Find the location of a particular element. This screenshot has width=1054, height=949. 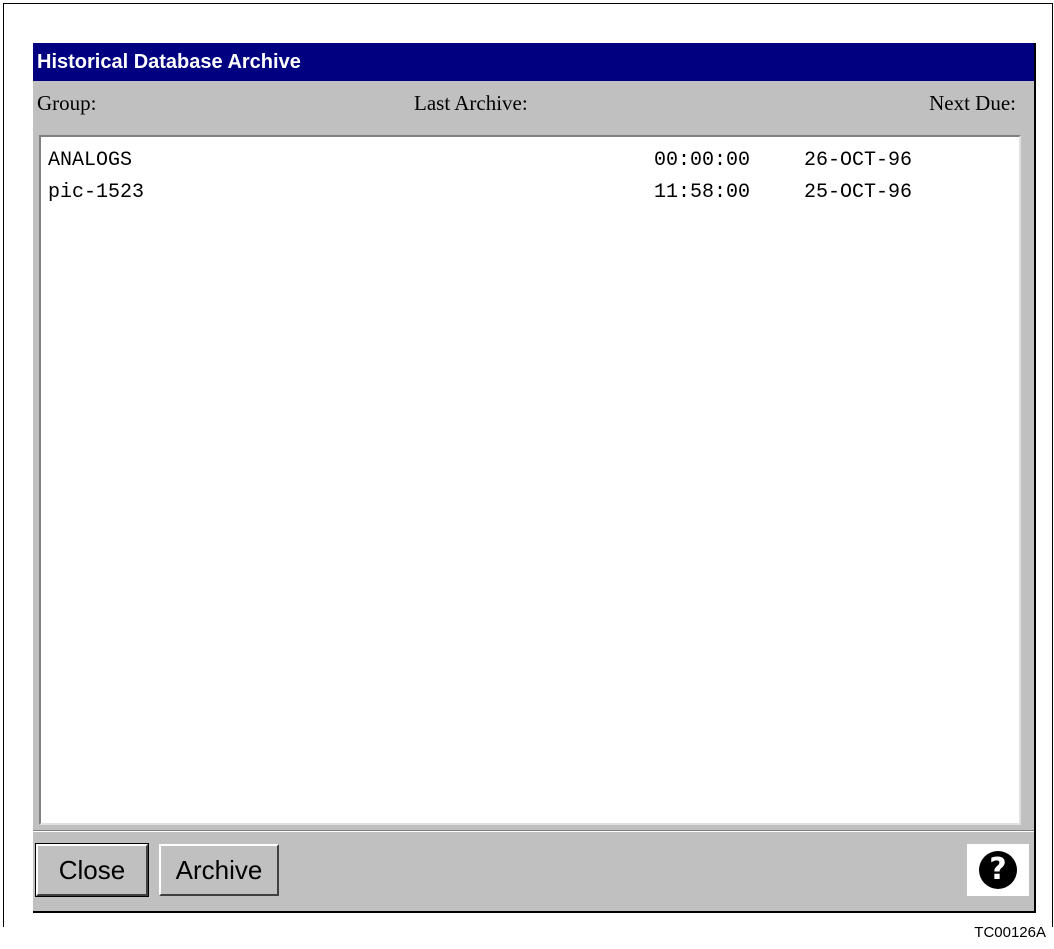

close-button: Close is located at coordinates (92, 870).